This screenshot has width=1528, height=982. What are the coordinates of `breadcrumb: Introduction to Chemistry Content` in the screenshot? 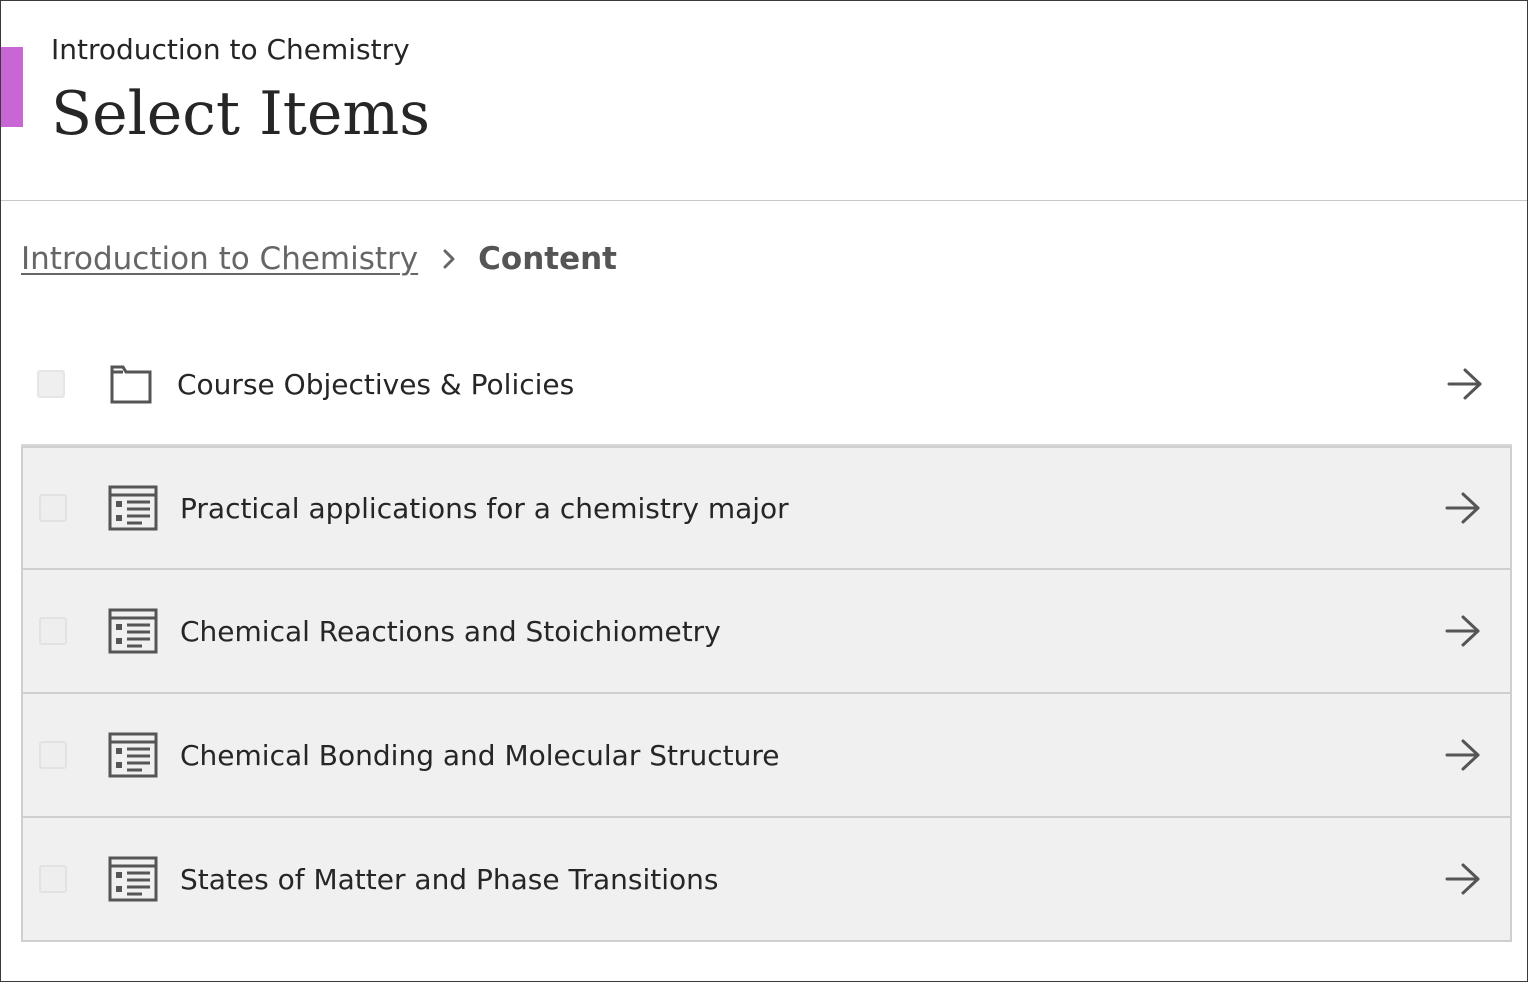 It's located at (319, 259).